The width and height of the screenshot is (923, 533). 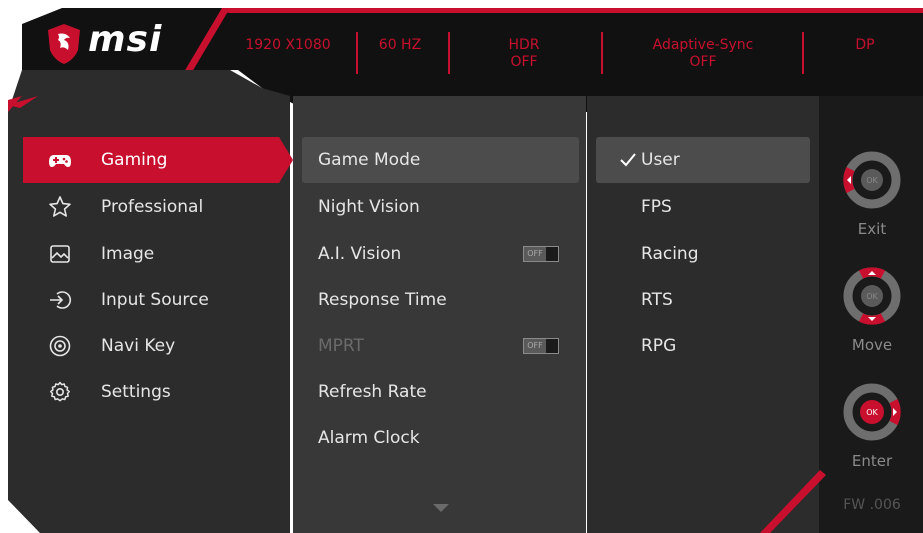 I want to click on navi-exit-label: Exit, so click(x=872, y=229).